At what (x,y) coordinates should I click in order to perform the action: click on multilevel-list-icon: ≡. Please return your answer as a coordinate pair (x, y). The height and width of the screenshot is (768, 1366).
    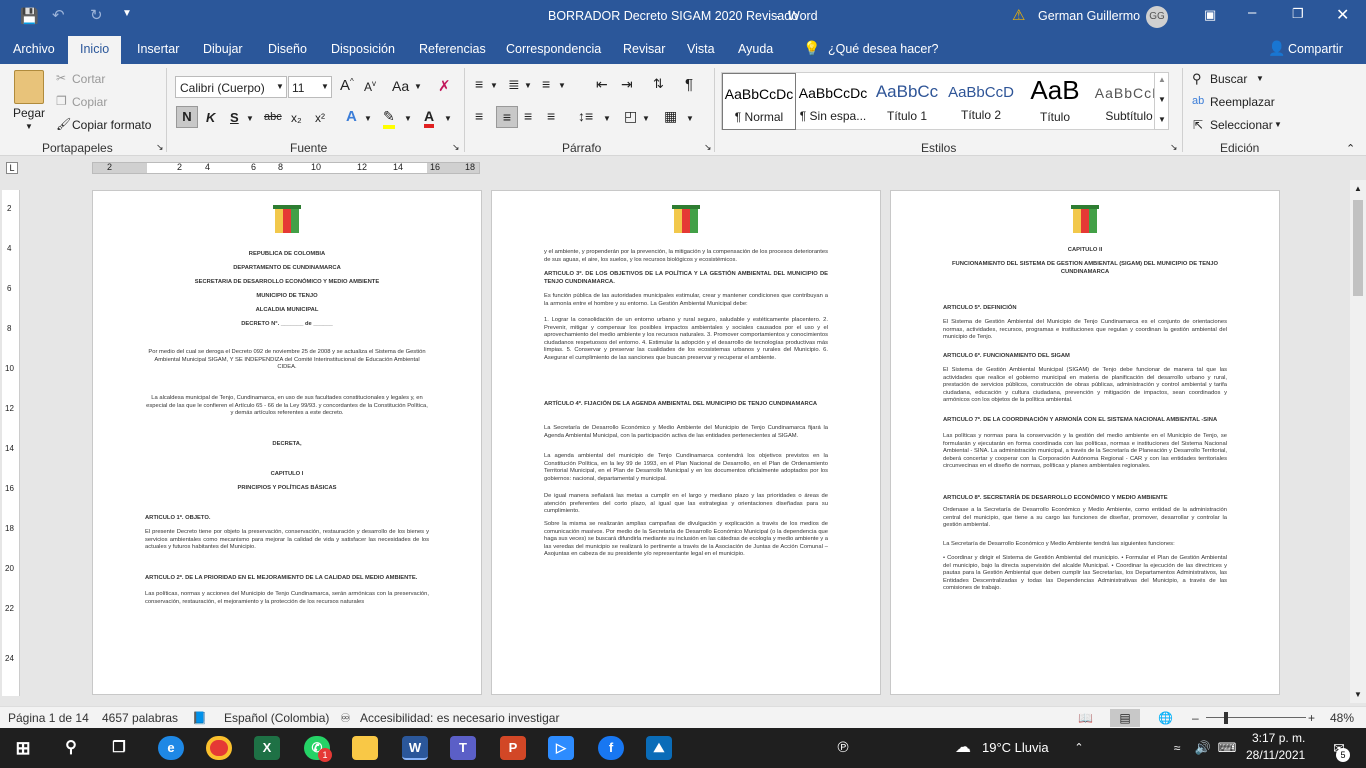
    Looking at the image, I should click on (546, 84).